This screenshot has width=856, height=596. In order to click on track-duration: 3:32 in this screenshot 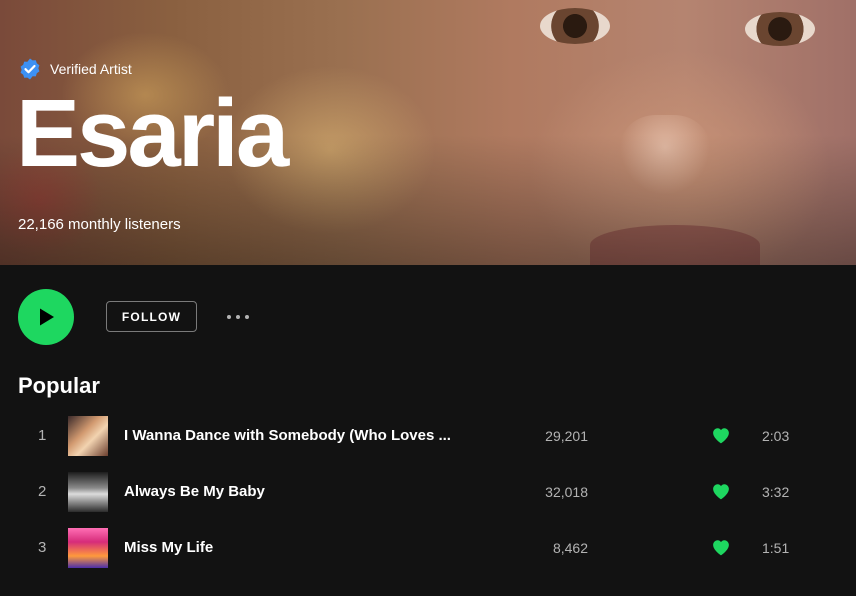, I will do `click(776, 492)`.